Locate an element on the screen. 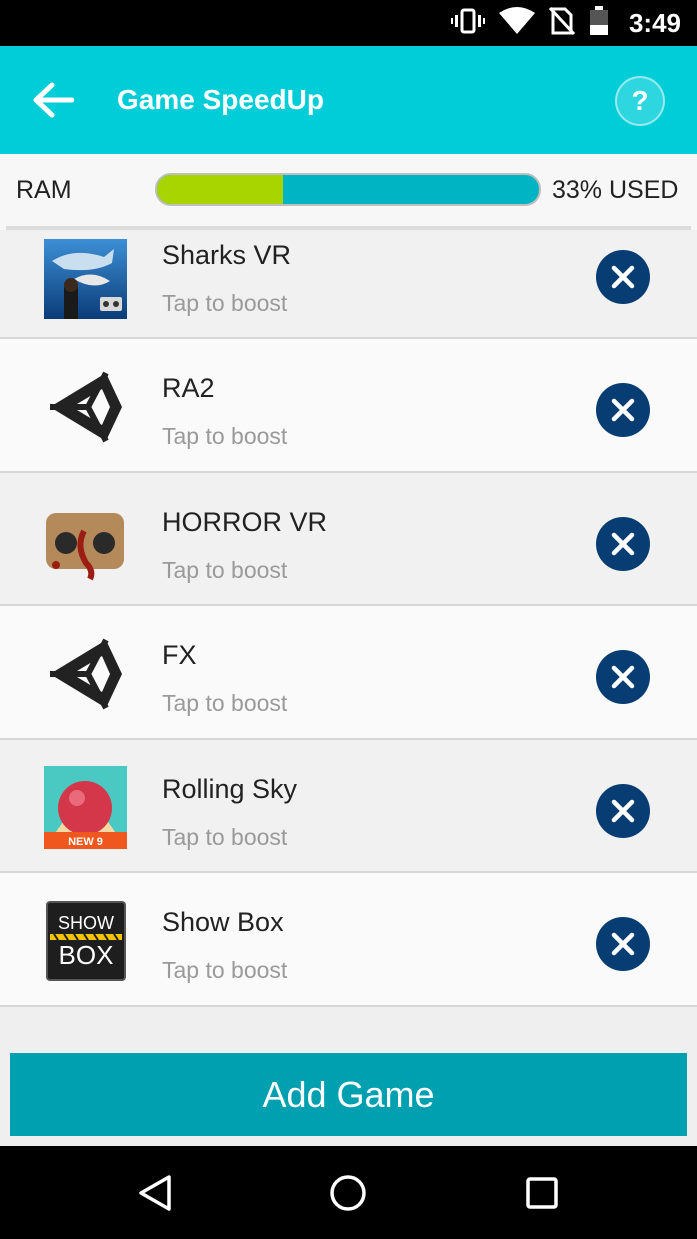  ram-progress-fill is located at coordinates (220, 189).